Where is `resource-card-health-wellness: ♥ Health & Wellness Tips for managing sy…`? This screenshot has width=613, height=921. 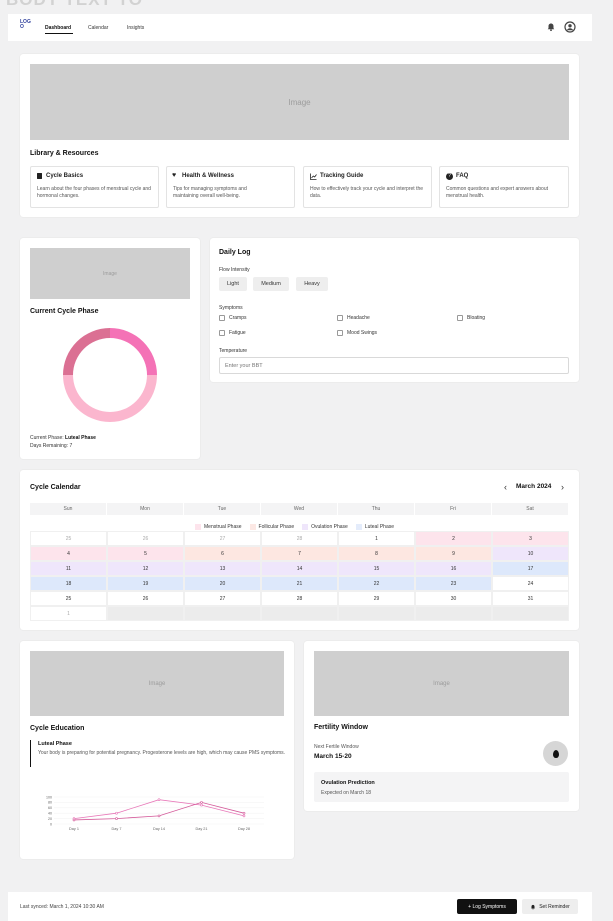
resource-card-health-wellness: ♥ Health & Wellness Tips for managing sy… is located at coordinates (230, 187).